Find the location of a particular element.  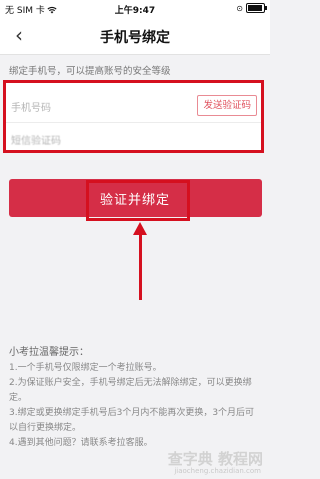

annotation-box-form: 手机号码 发送验证码 短信验证码 is located at coordinates (133, 116).